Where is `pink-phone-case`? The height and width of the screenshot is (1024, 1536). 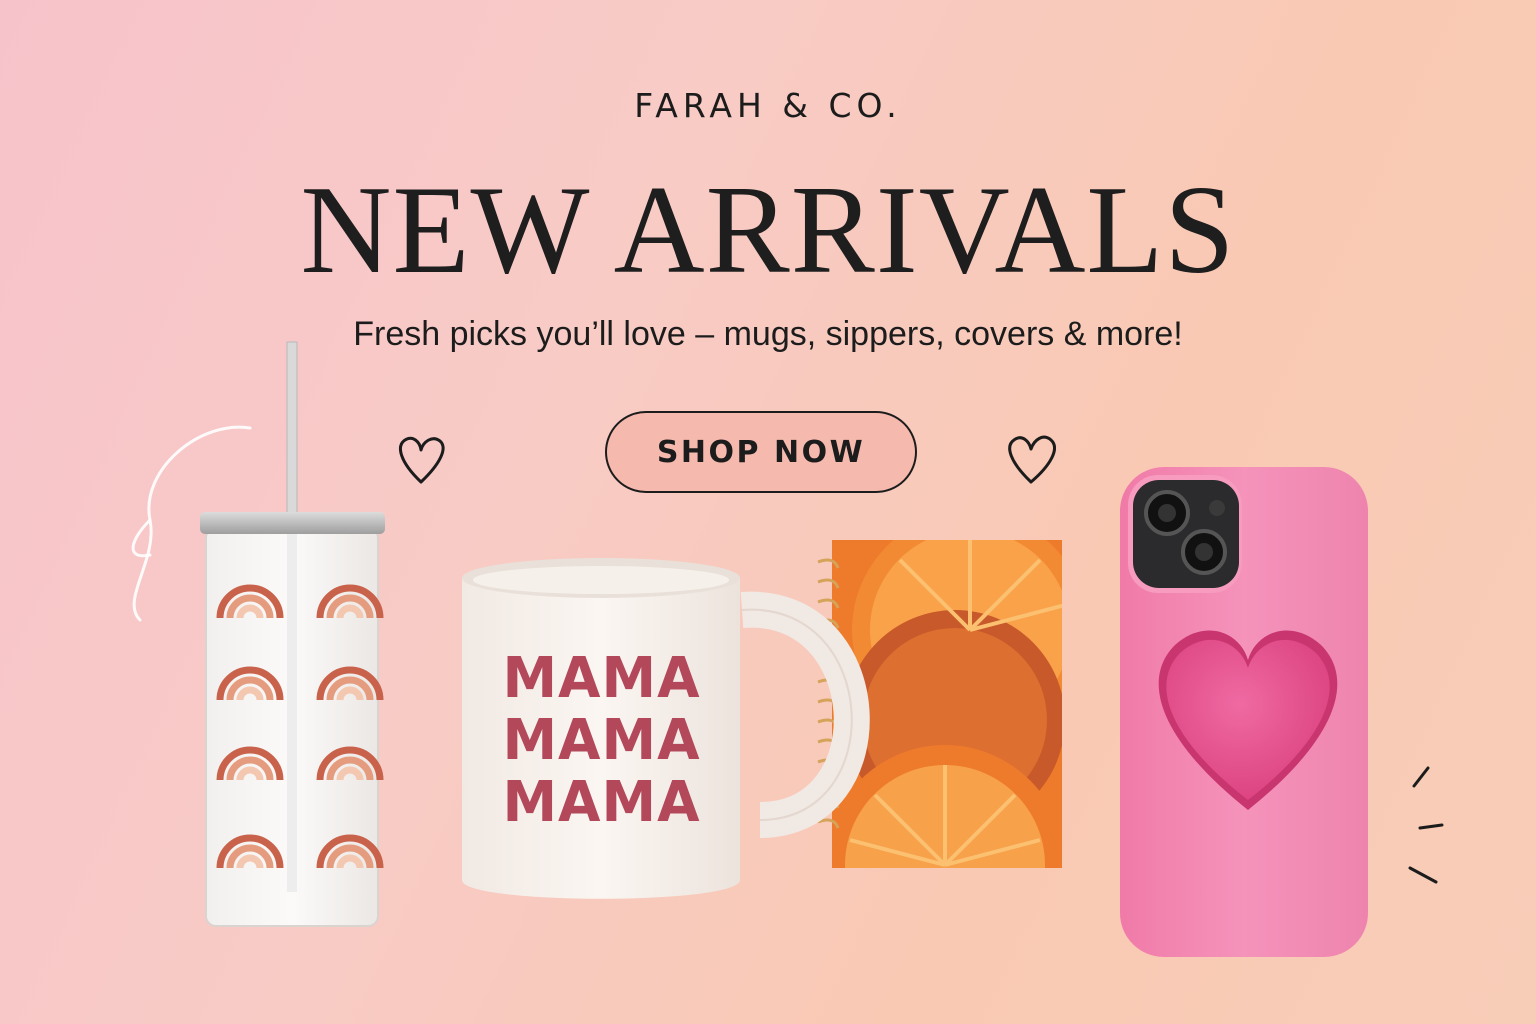 pink-phone-case is located at coordinates (1244, 712).